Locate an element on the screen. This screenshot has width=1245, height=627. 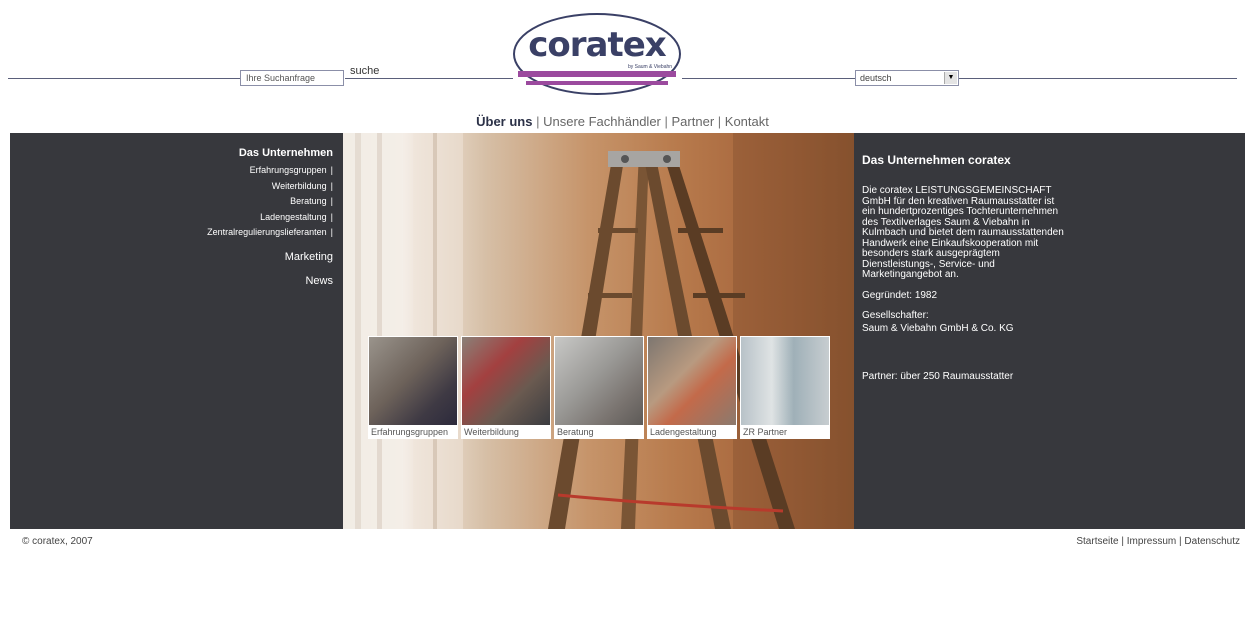
logo-tagline: by Saum & Viebahn is located at coordinates (650, 67).